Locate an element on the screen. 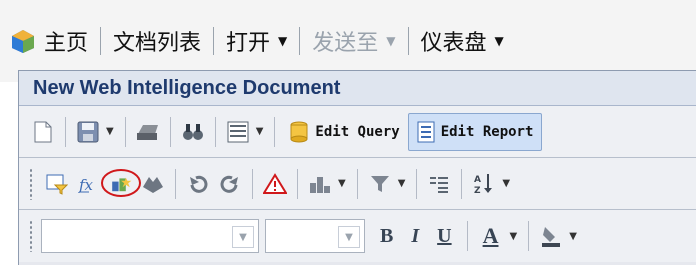 Image resolution: width=696 pixels, height=265 pixels. database-icon is located at coordinates (299, 131).